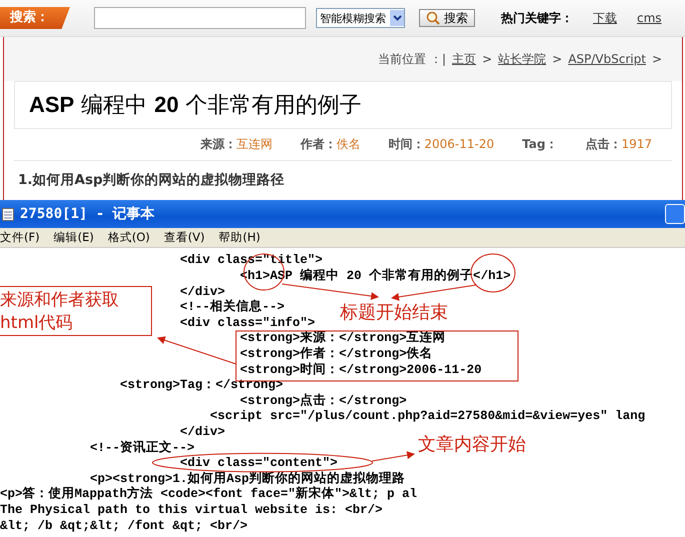 The width and height of the screenshot is (685, 537). I want to click on annotation-label: 文章内容开始, so click(472, 444).